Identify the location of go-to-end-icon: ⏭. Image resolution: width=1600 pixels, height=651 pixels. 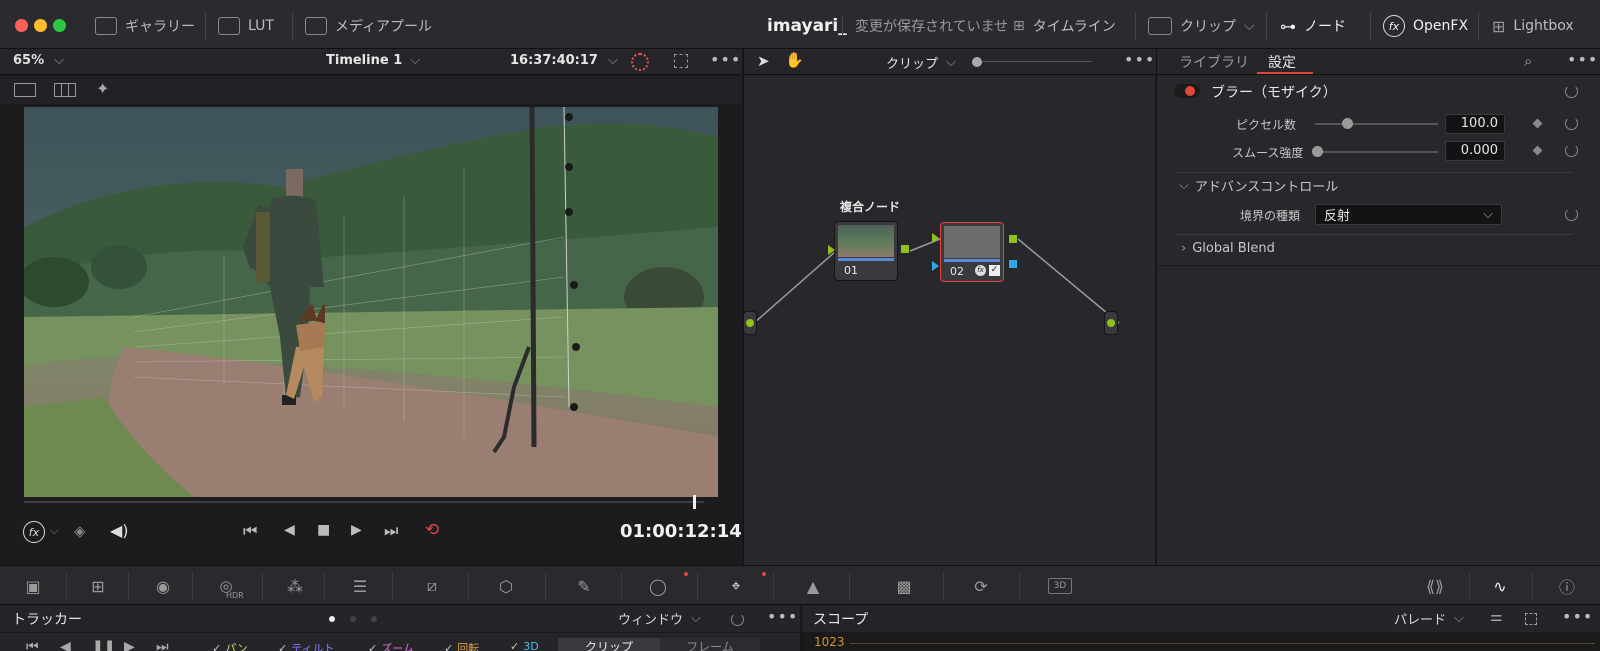
(391, 531).